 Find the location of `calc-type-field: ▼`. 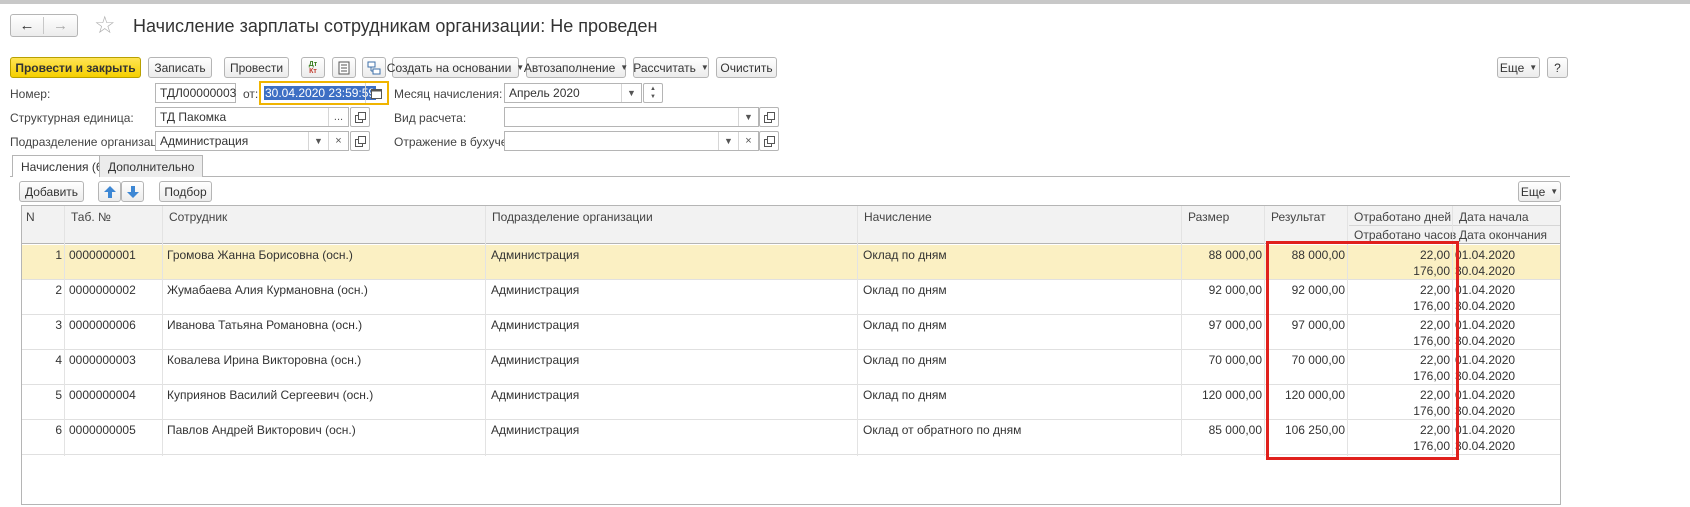

calc-type-field: ▼ is located at coordinates (631, 117).